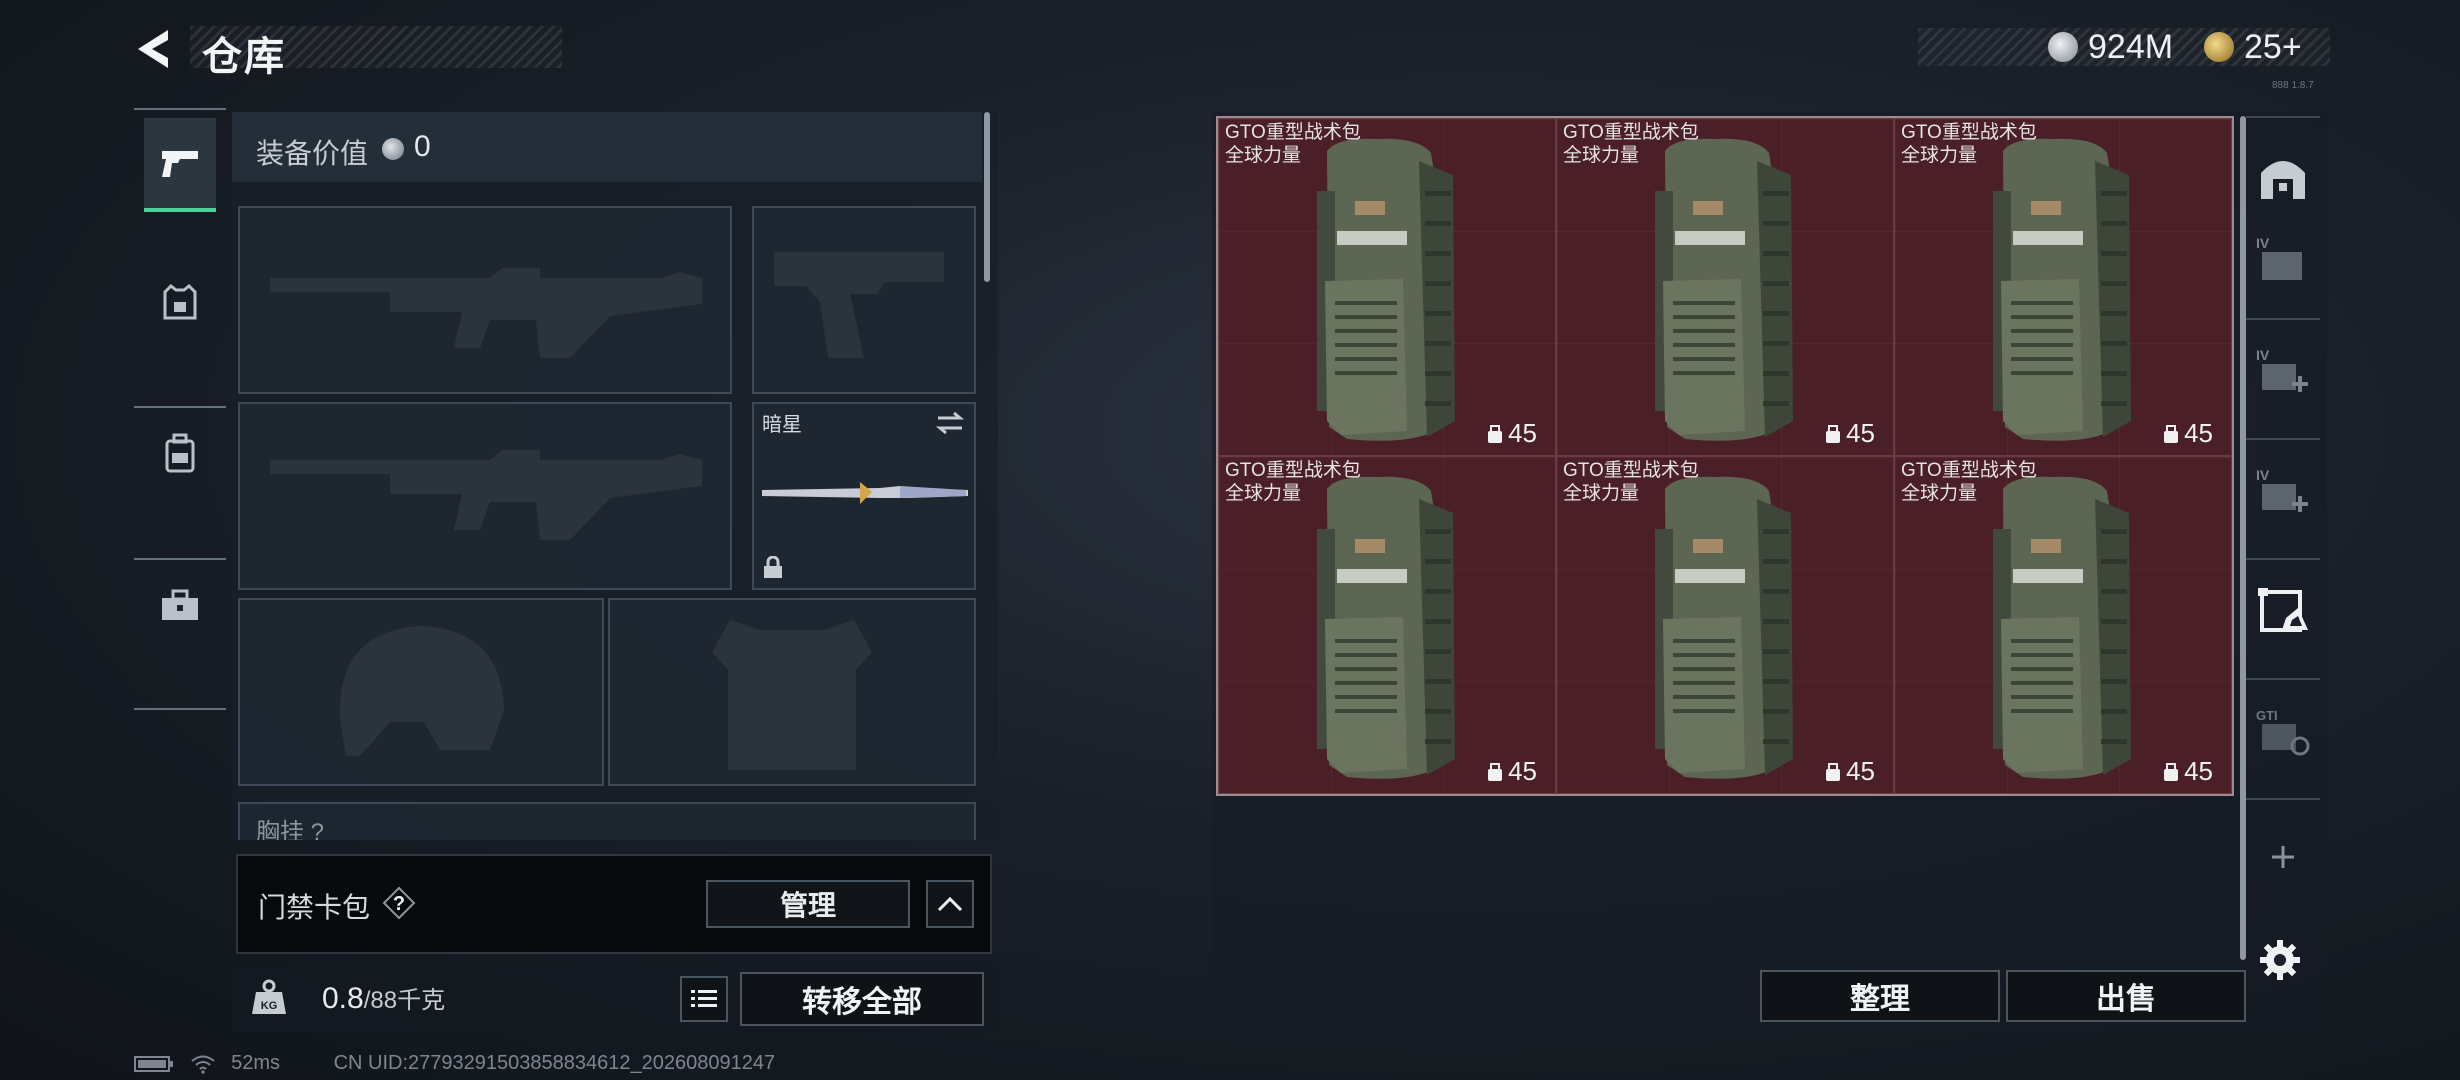  I want to click on access-card-bag-row: 门禁卡包 ? 管理, so click(614, 904).